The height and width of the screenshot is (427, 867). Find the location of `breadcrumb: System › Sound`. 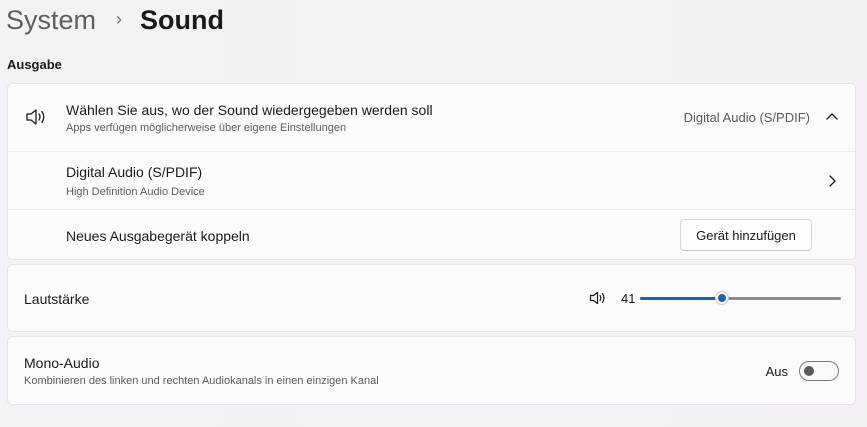

breadcrumb: System › Sound is located at coordinates (115, 20).